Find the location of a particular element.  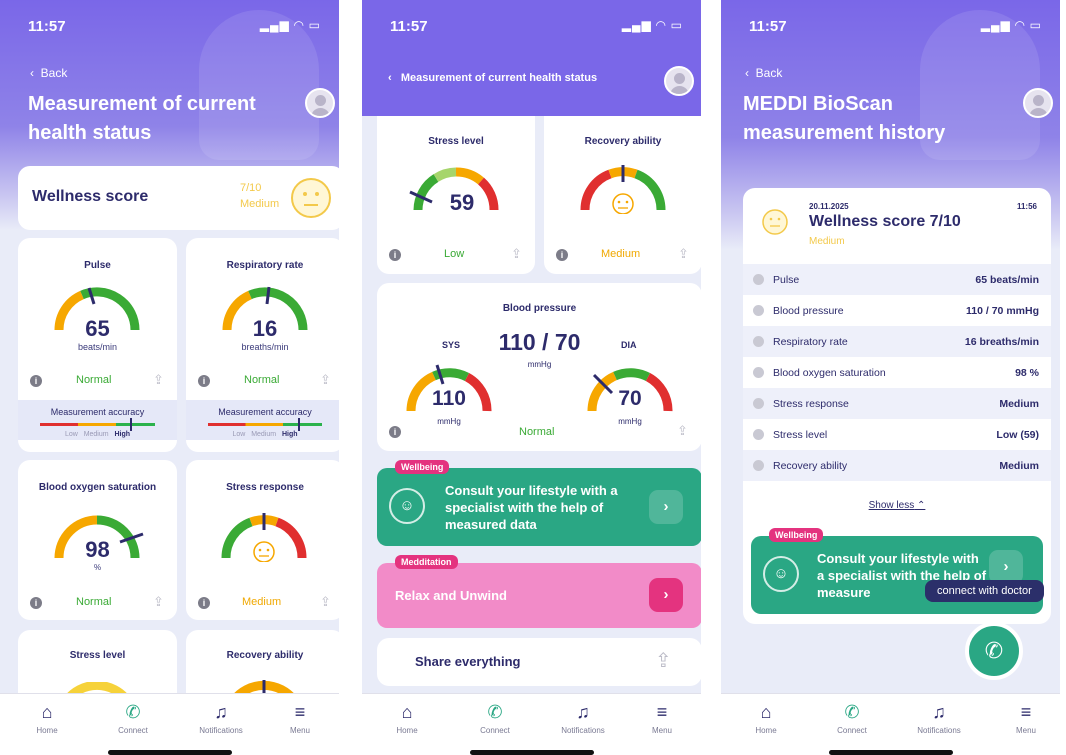

card-title: Stress response is located at coordinates (265, 487).